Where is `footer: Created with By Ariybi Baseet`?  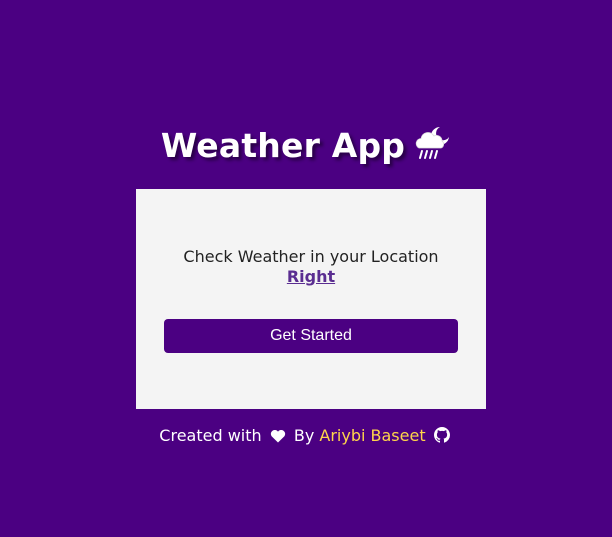
footer: Created with By Ariybi Baseet is located at coordinates (306, 437).